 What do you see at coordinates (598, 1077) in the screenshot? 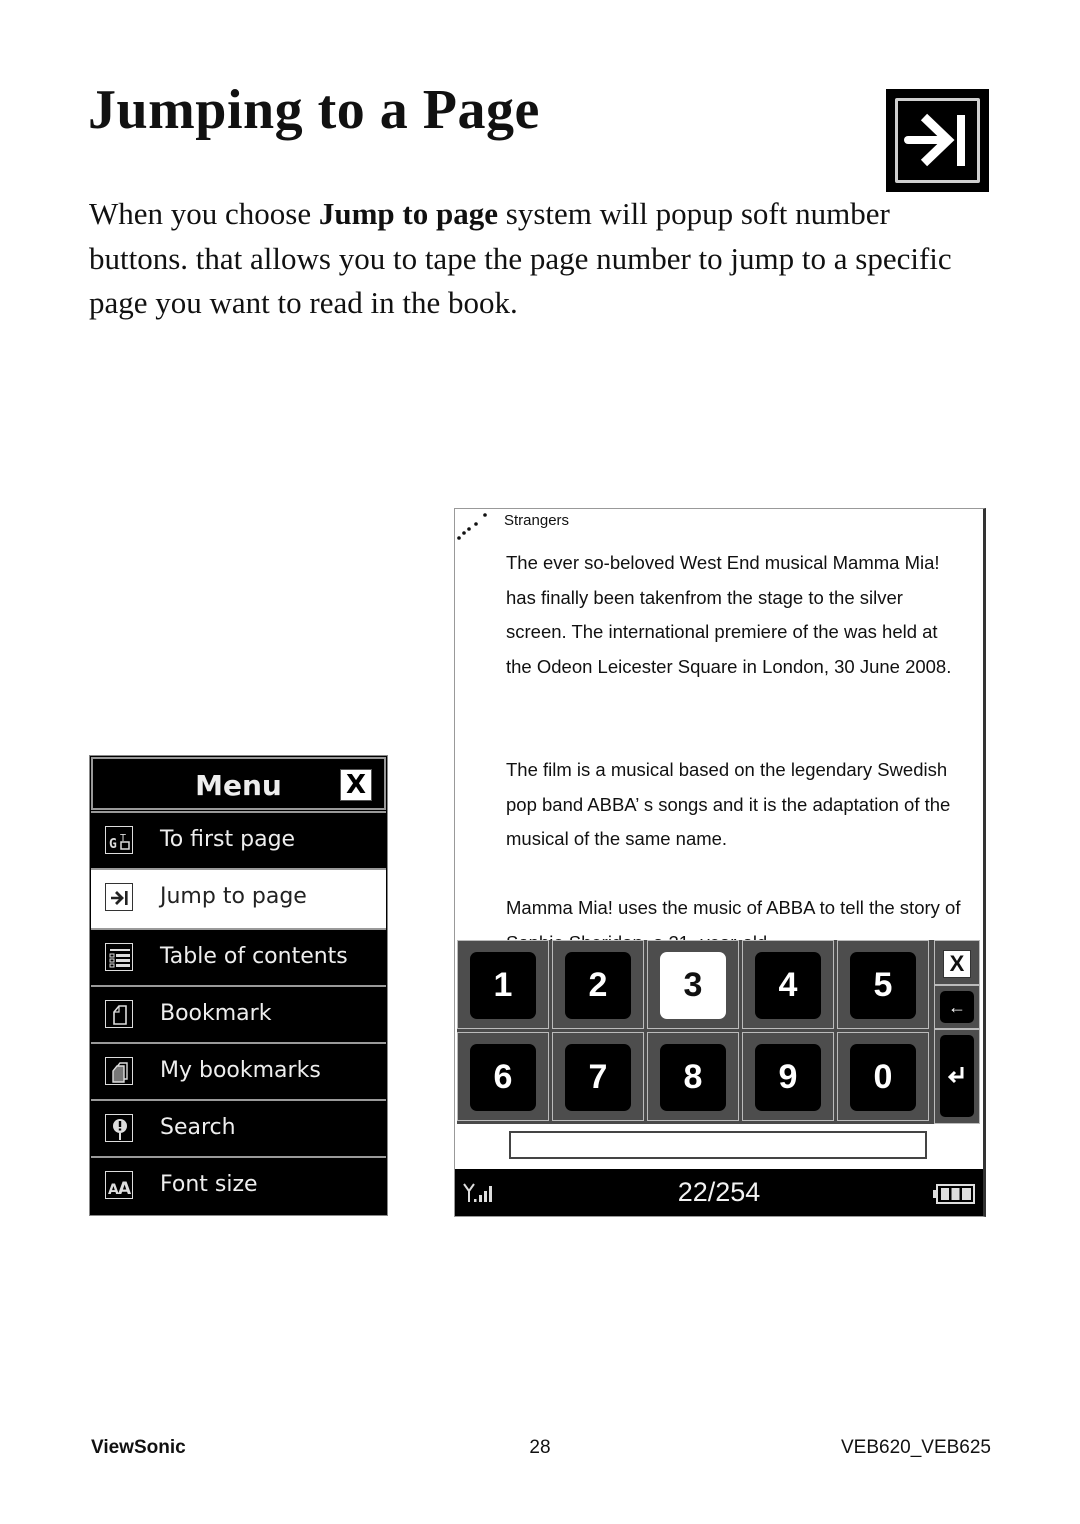
I see `key-7: 7` at bounding box center [598, 1077].